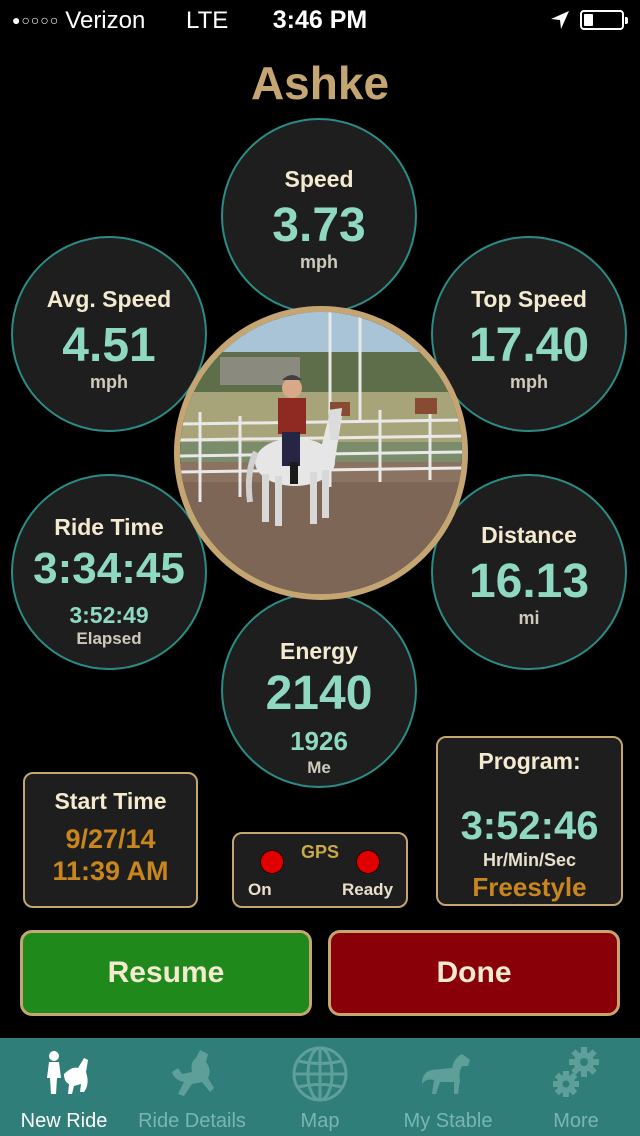 The width and height of the screenshot is (640, 1136). I want to click on location-arrow-icon, so click(560, 20).